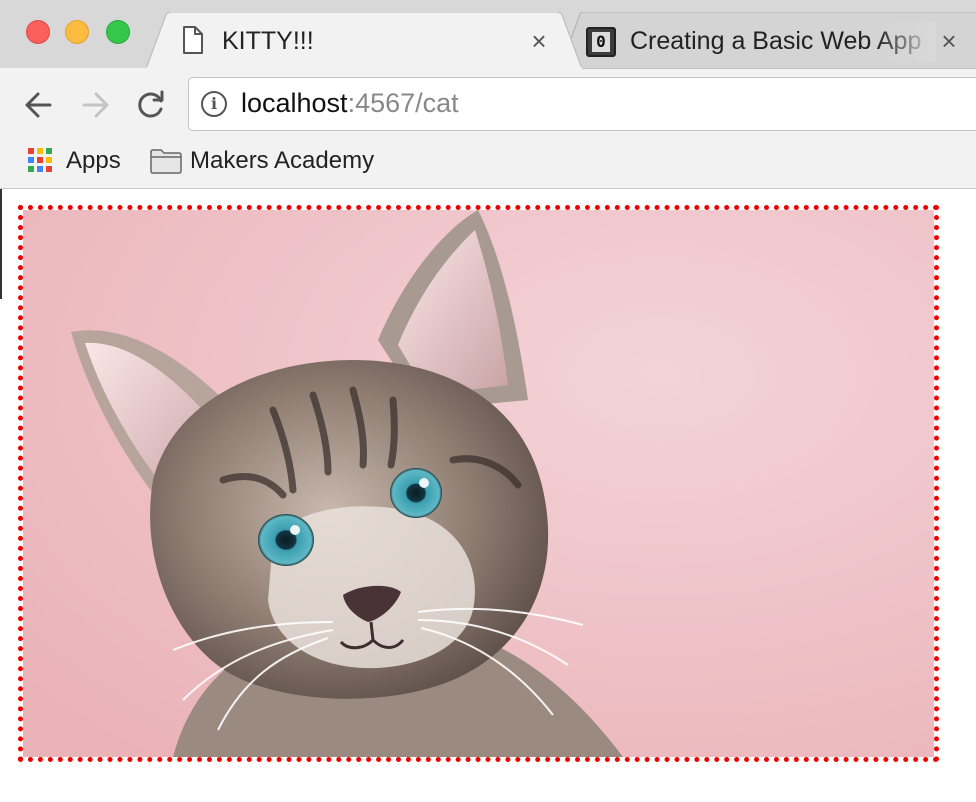 This screenshot has width=976, height=802. What do you see at coordinates (41, 161) in the screenshot?
I see `apps-grid-icon` at bounding box center [41, 161].